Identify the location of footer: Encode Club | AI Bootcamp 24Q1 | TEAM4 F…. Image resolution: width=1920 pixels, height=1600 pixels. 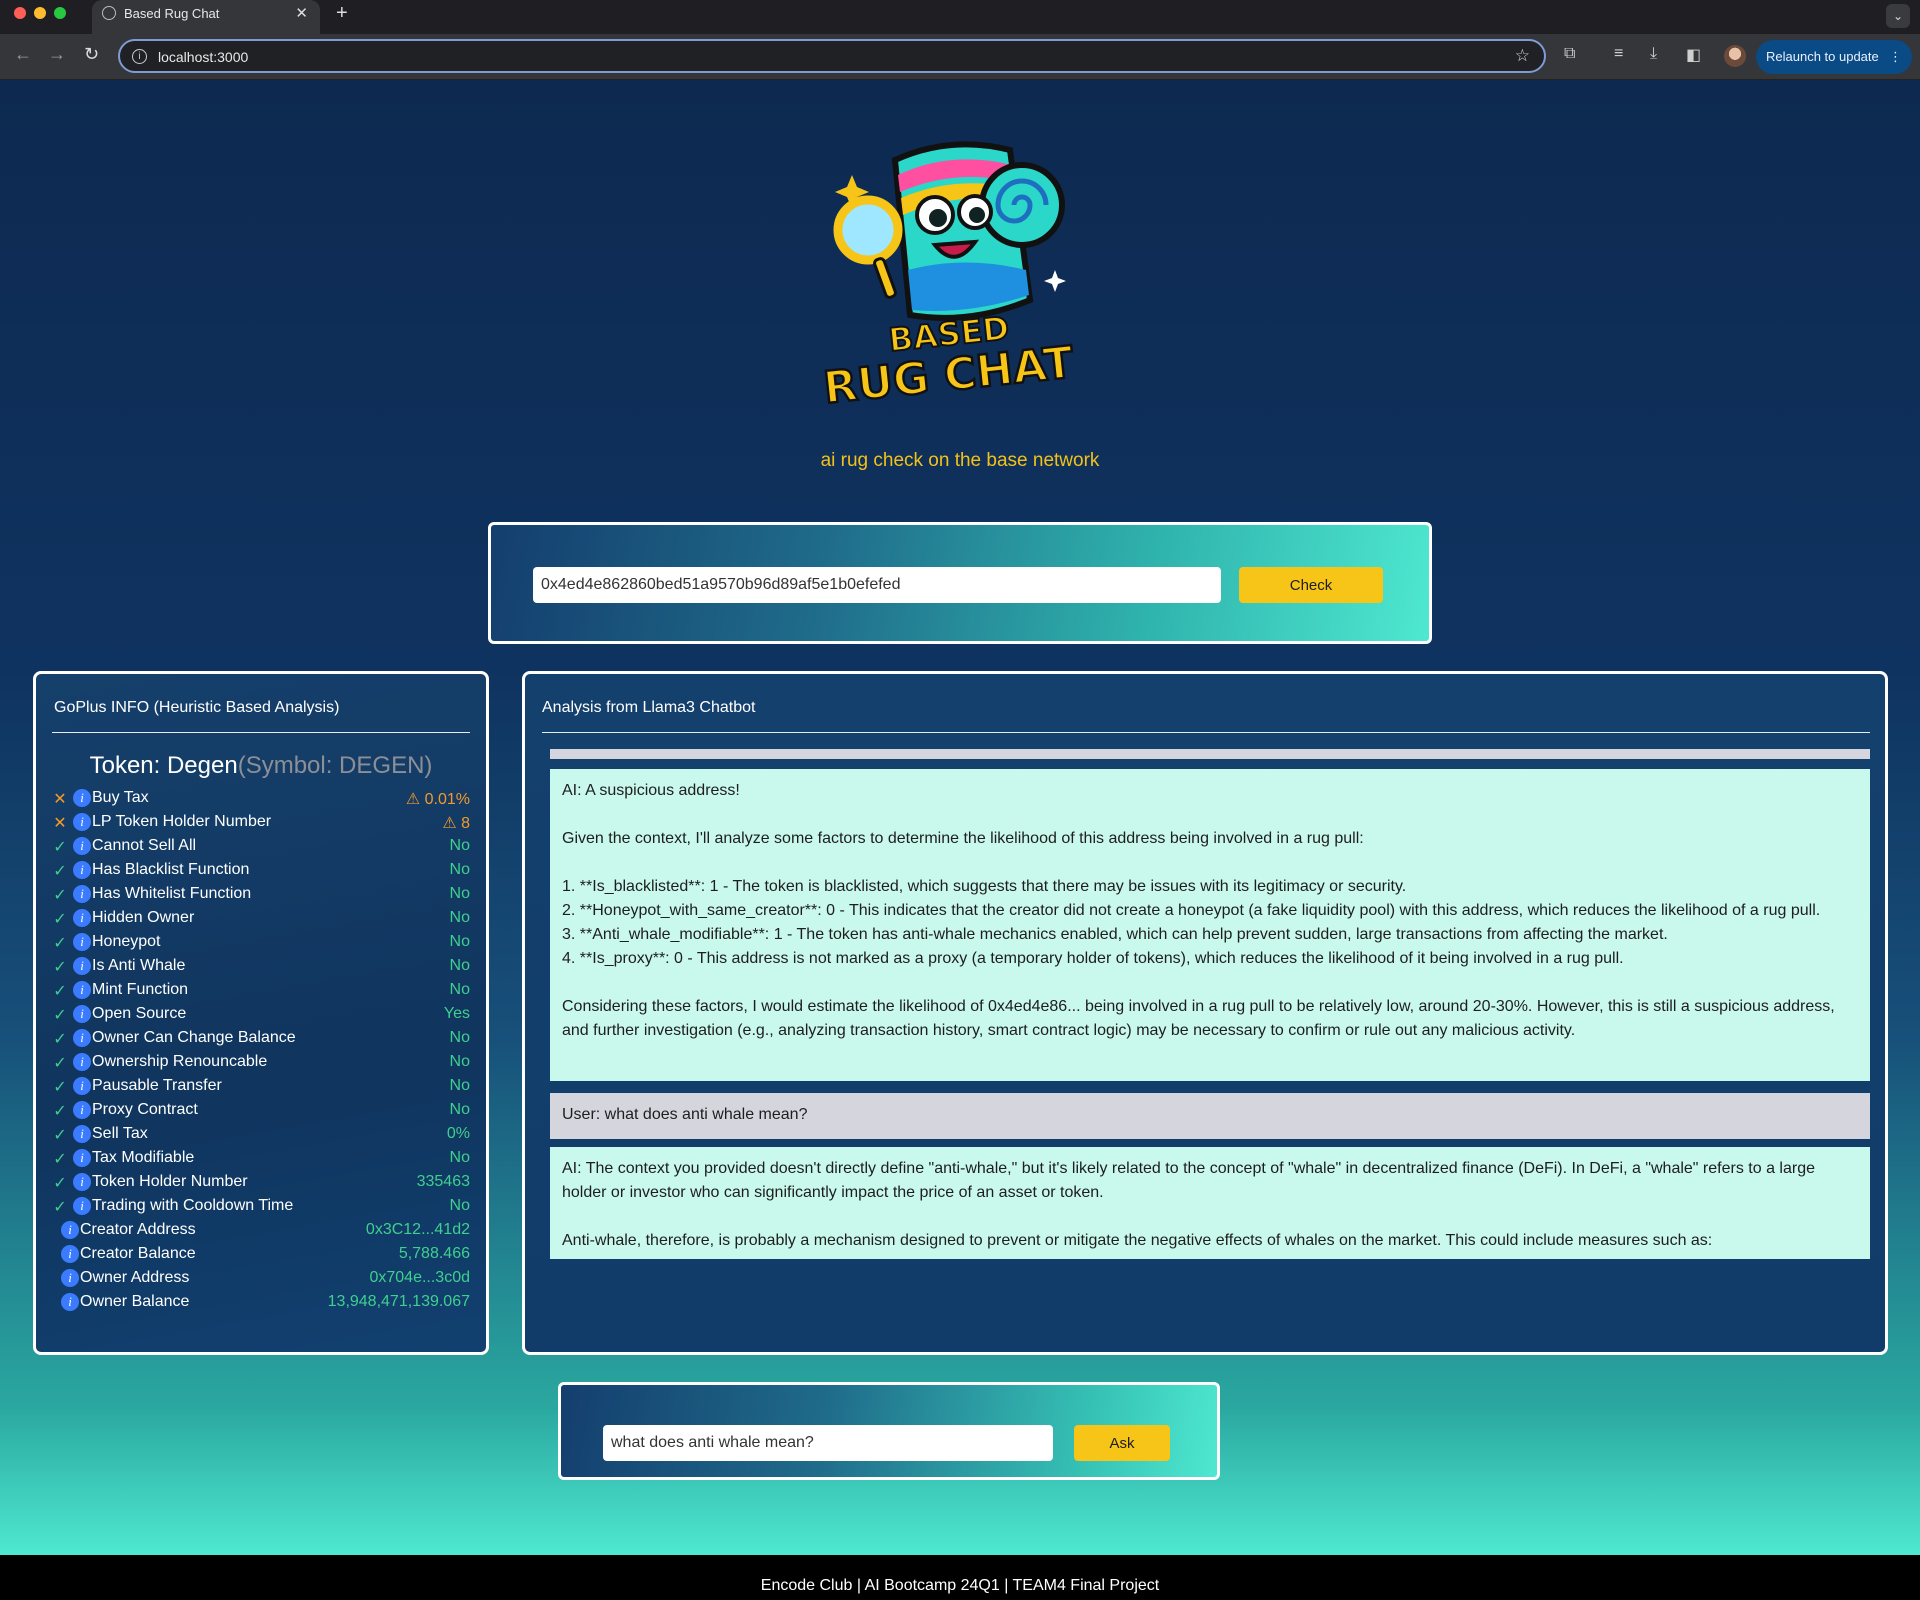
(960, 1577).